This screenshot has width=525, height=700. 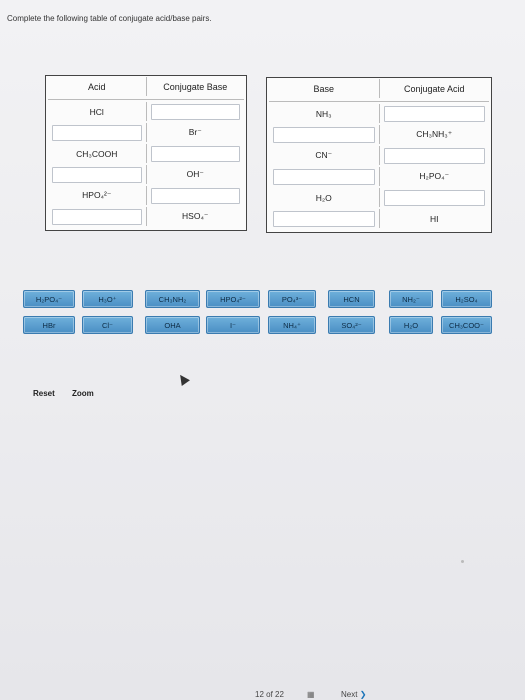 What do you see at coordinates (324, 155) in the screenshot?
I see `right-table-cell-label: CN⁻` at bounding box center [324, 155].